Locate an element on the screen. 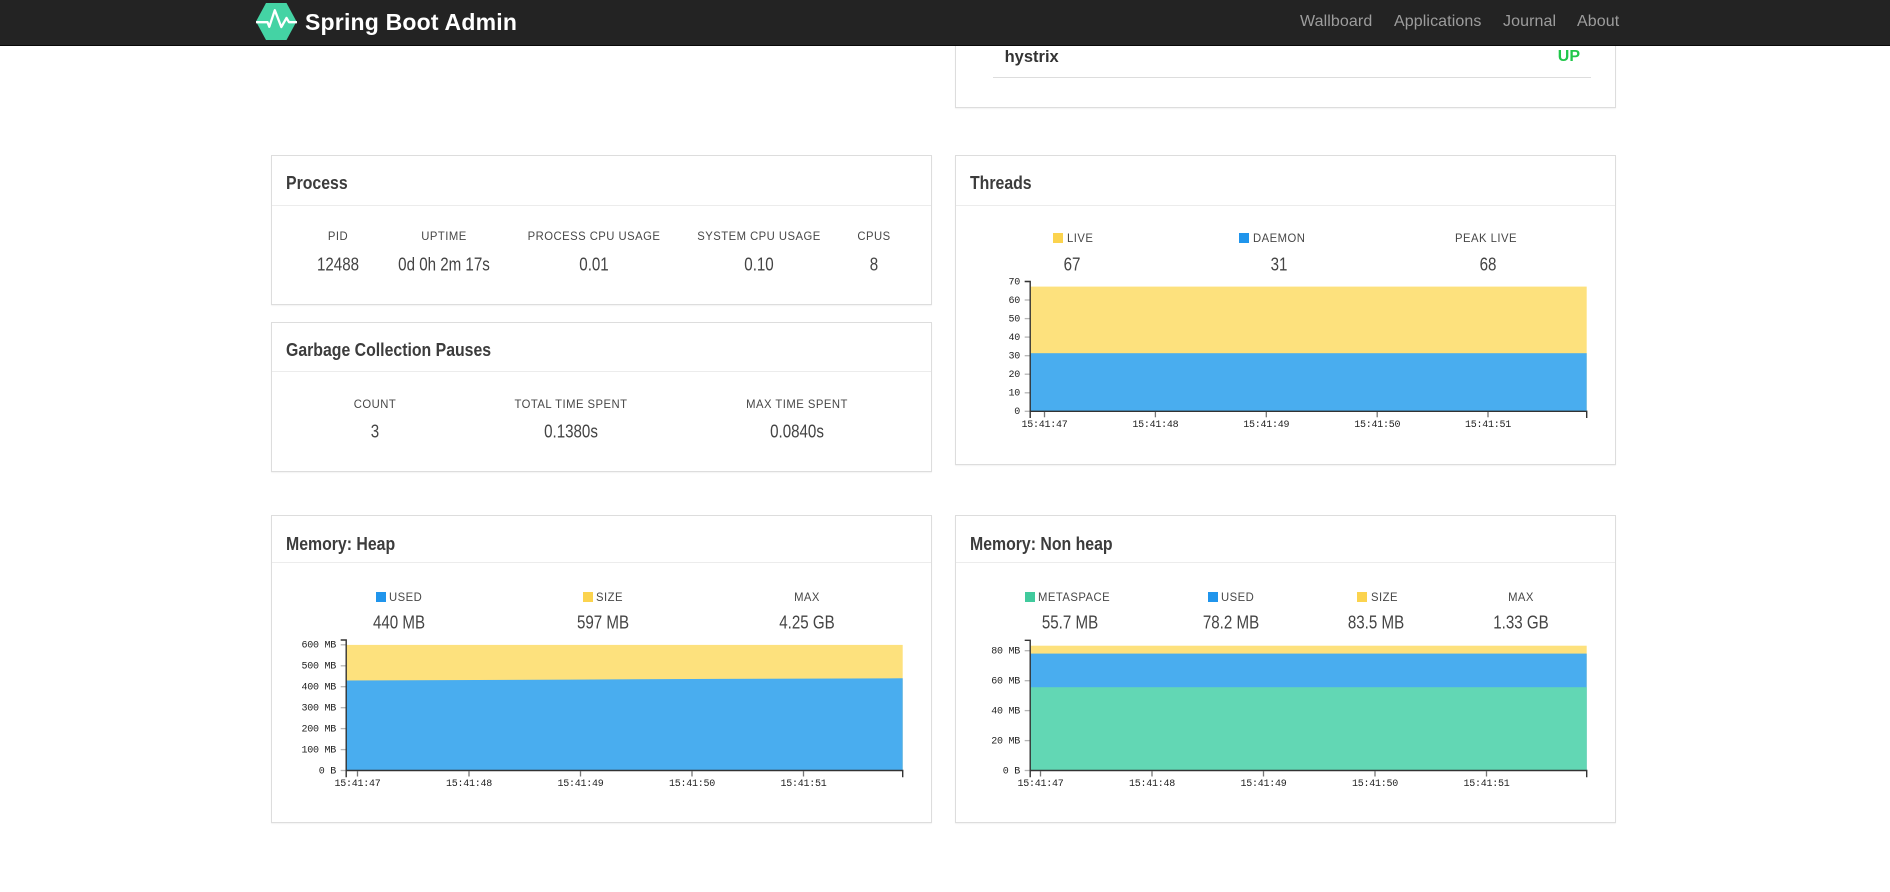  svg-text: 40 MB is located at coordinates (1005, 712).